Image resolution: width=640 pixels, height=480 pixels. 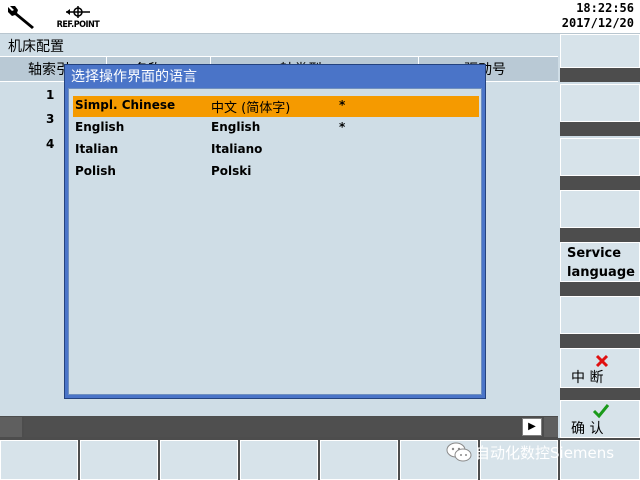 I want to click on softkey-h4, so click(x=279, y=460).